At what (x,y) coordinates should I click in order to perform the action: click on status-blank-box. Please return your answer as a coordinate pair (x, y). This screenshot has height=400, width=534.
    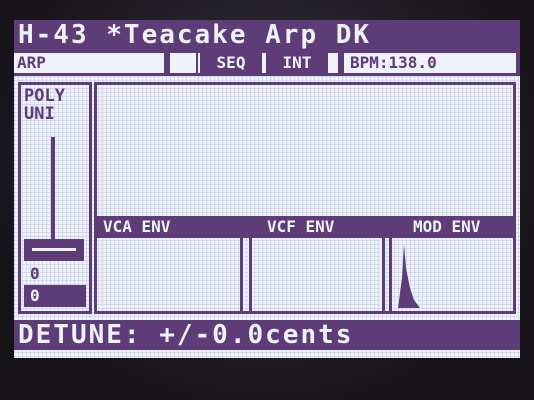
    Looking at the image, I should click on (183, 63).